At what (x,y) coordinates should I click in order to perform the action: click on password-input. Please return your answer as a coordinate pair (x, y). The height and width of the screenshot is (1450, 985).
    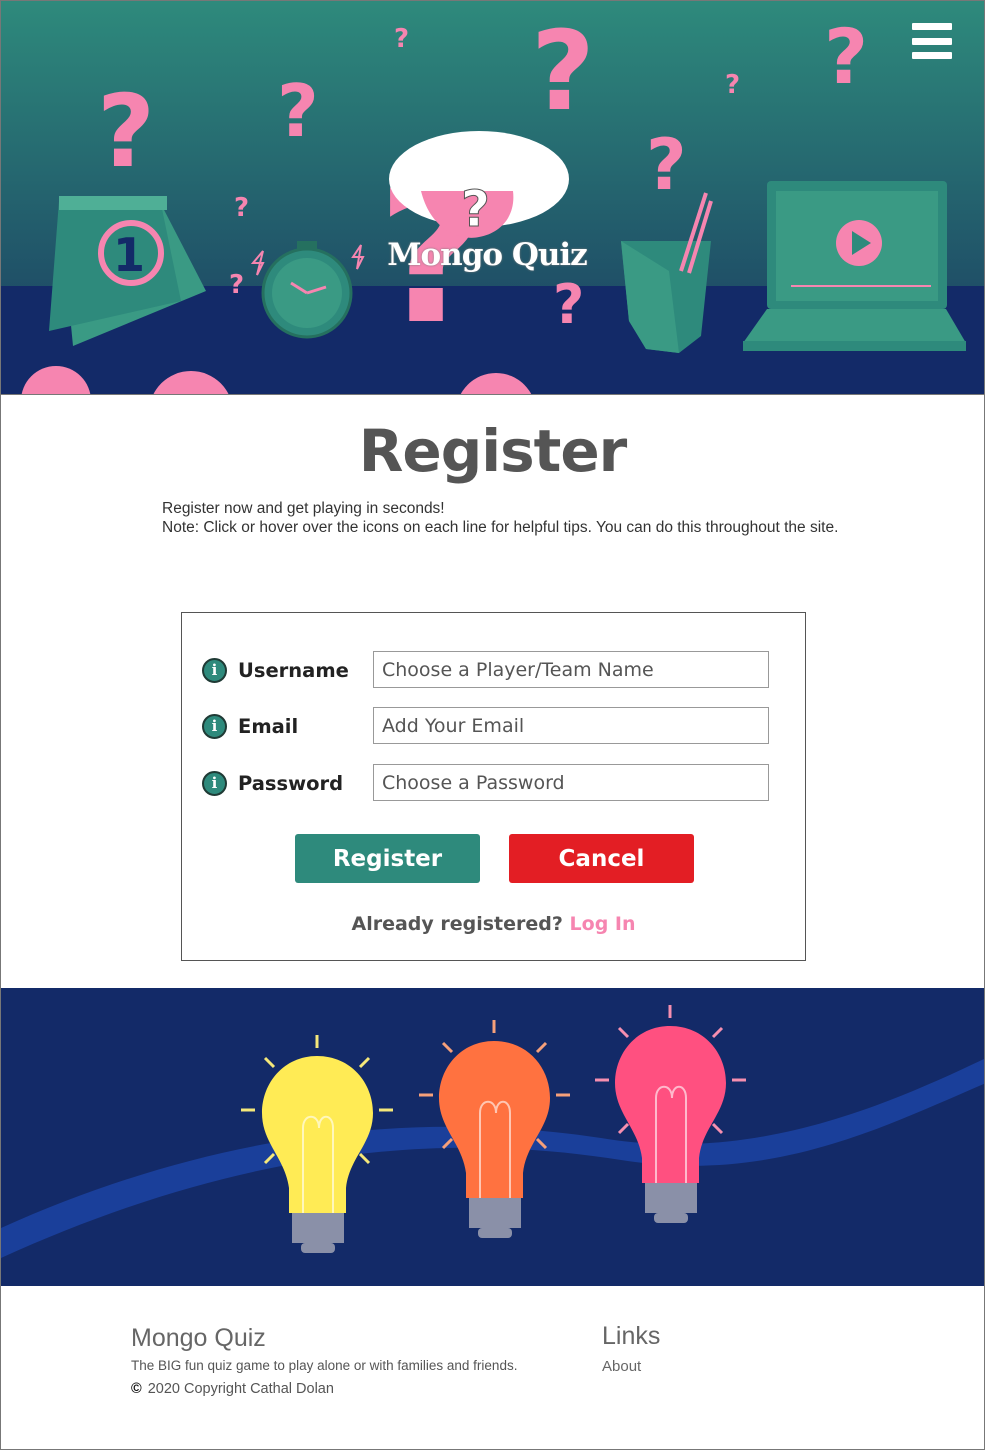
    Looking at the image, I should click on (571, 782).